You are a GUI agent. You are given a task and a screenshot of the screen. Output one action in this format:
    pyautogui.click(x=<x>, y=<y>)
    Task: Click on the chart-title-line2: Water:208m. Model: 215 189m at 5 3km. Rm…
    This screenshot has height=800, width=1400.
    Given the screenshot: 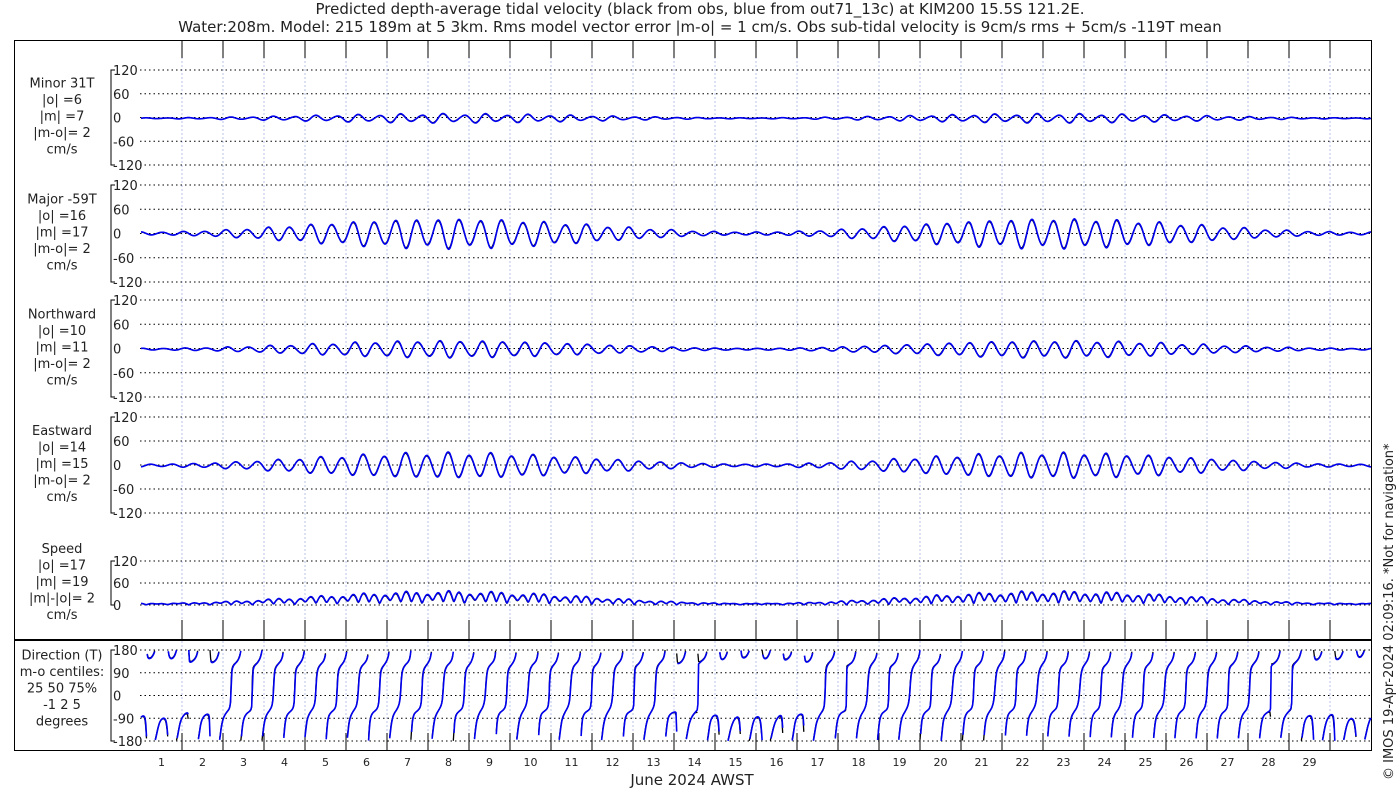 What is the action you would take?
    pyautogui.click(x=700, y=27)
    